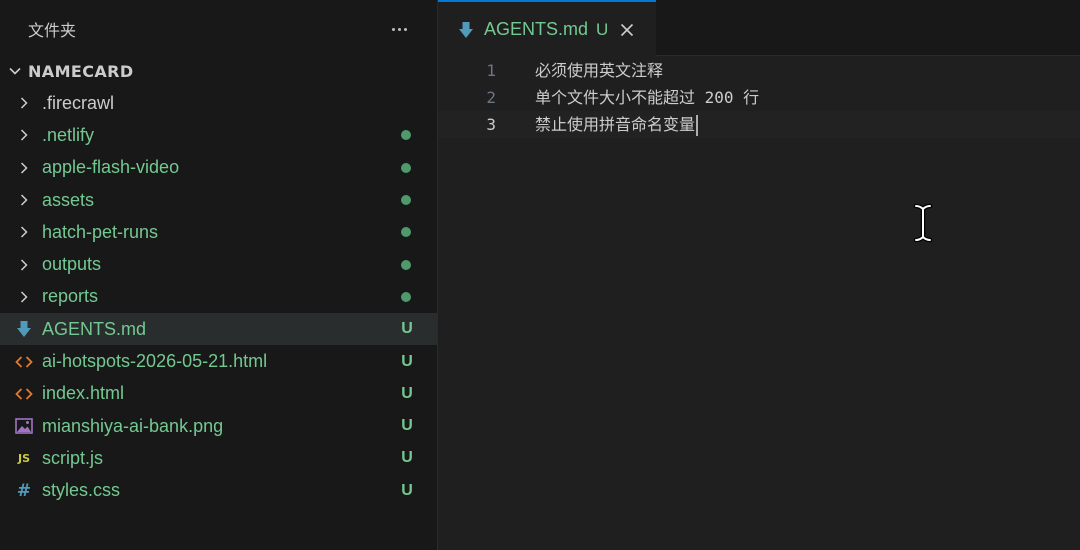 The width and height of the screenshot is (1080, 550). I want to click on explorer-header: 文件夹, so click(218, 29).